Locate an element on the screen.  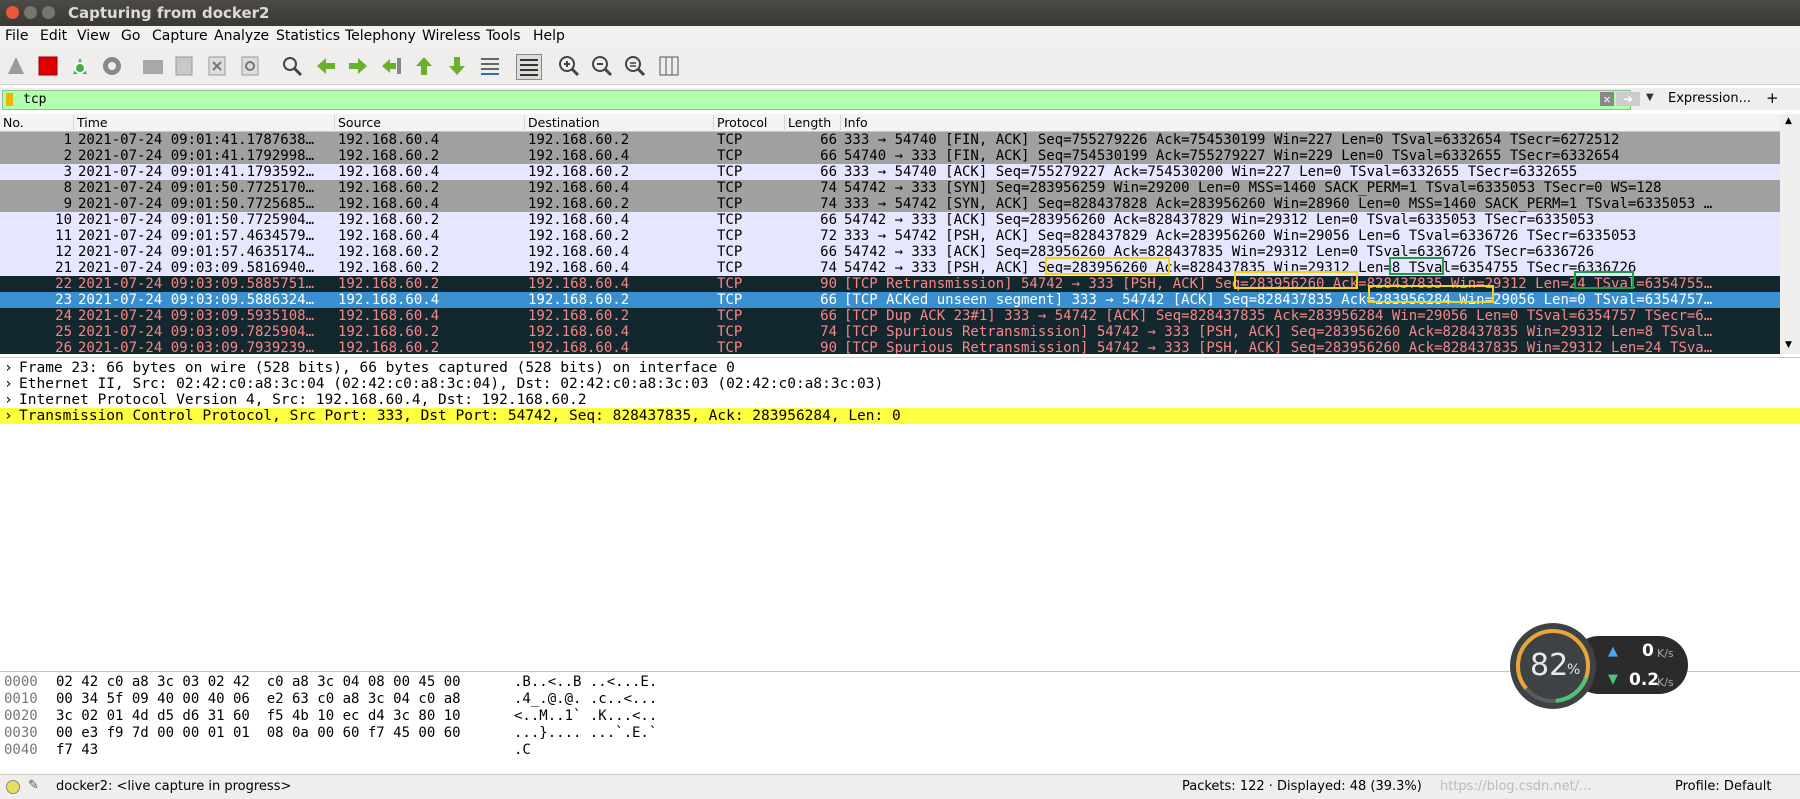
zoom-normal-icon is located at coordinates (635, 66).